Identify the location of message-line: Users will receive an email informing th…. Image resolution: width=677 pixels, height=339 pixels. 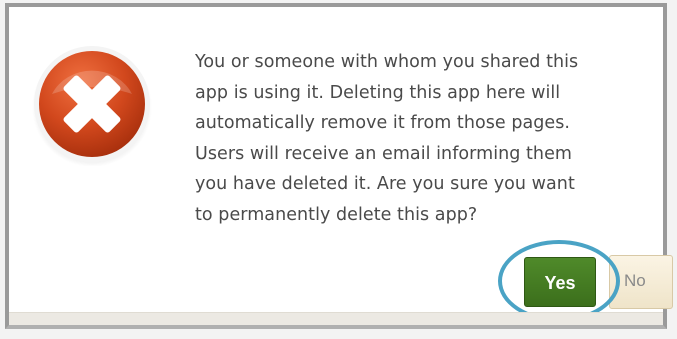
(383, 153).